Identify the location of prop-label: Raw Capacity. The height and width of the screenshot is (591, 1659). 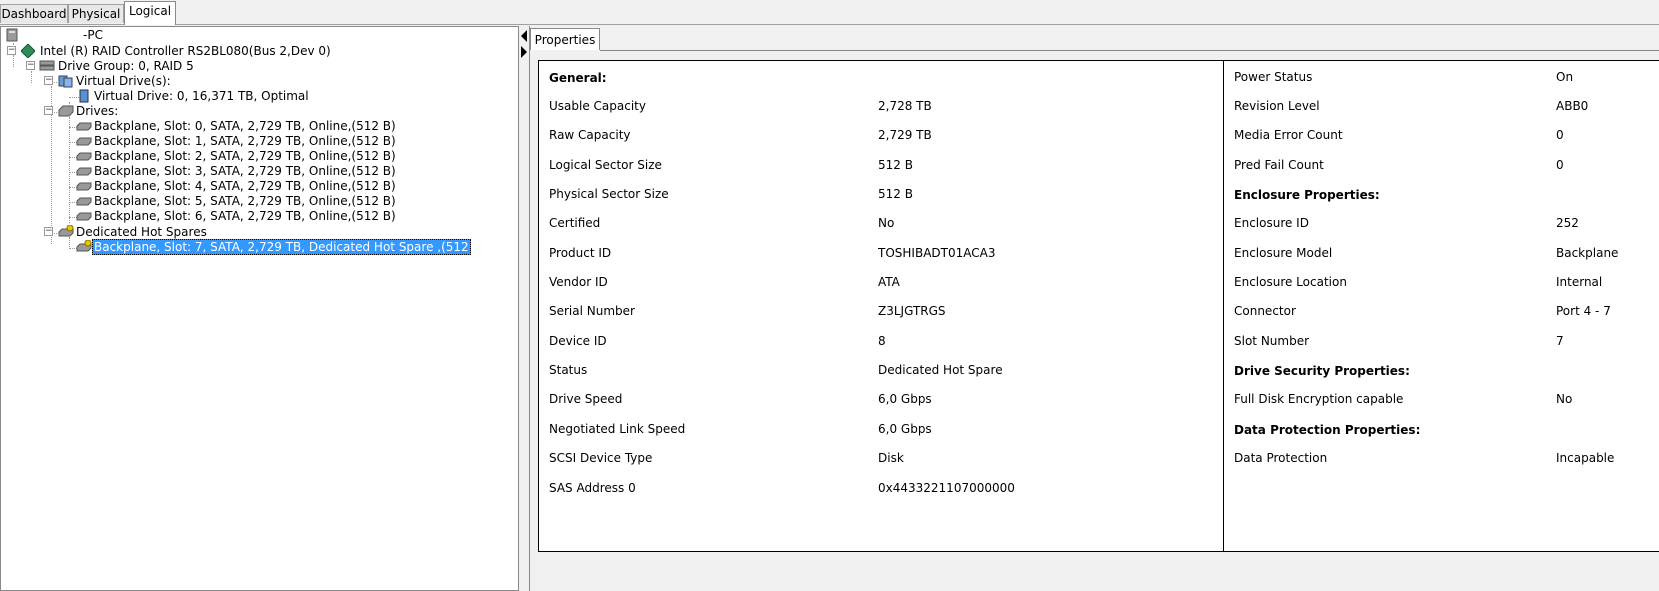
(590, 135).